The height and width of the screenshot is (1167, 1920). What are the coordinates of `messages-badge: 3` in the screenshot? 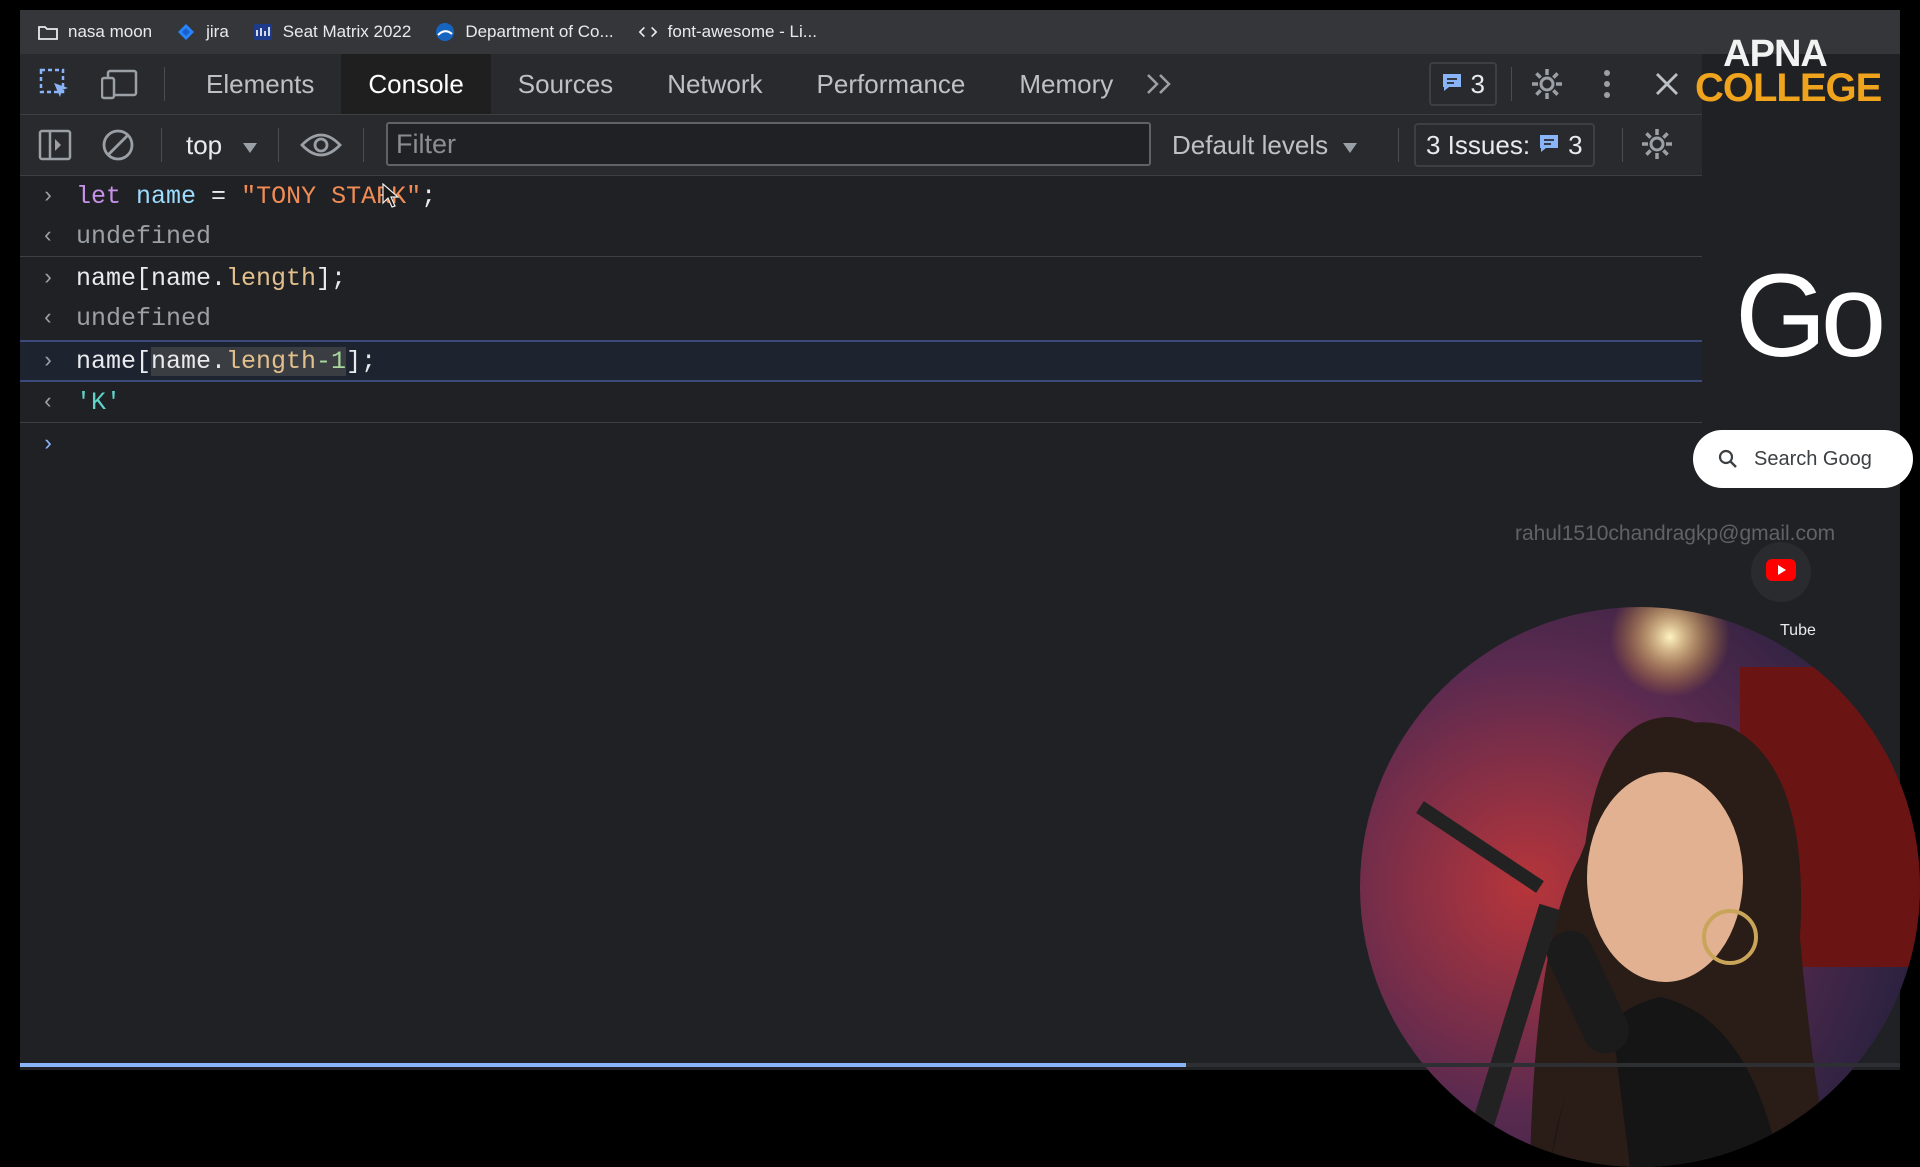 It's located at (1462, 84).